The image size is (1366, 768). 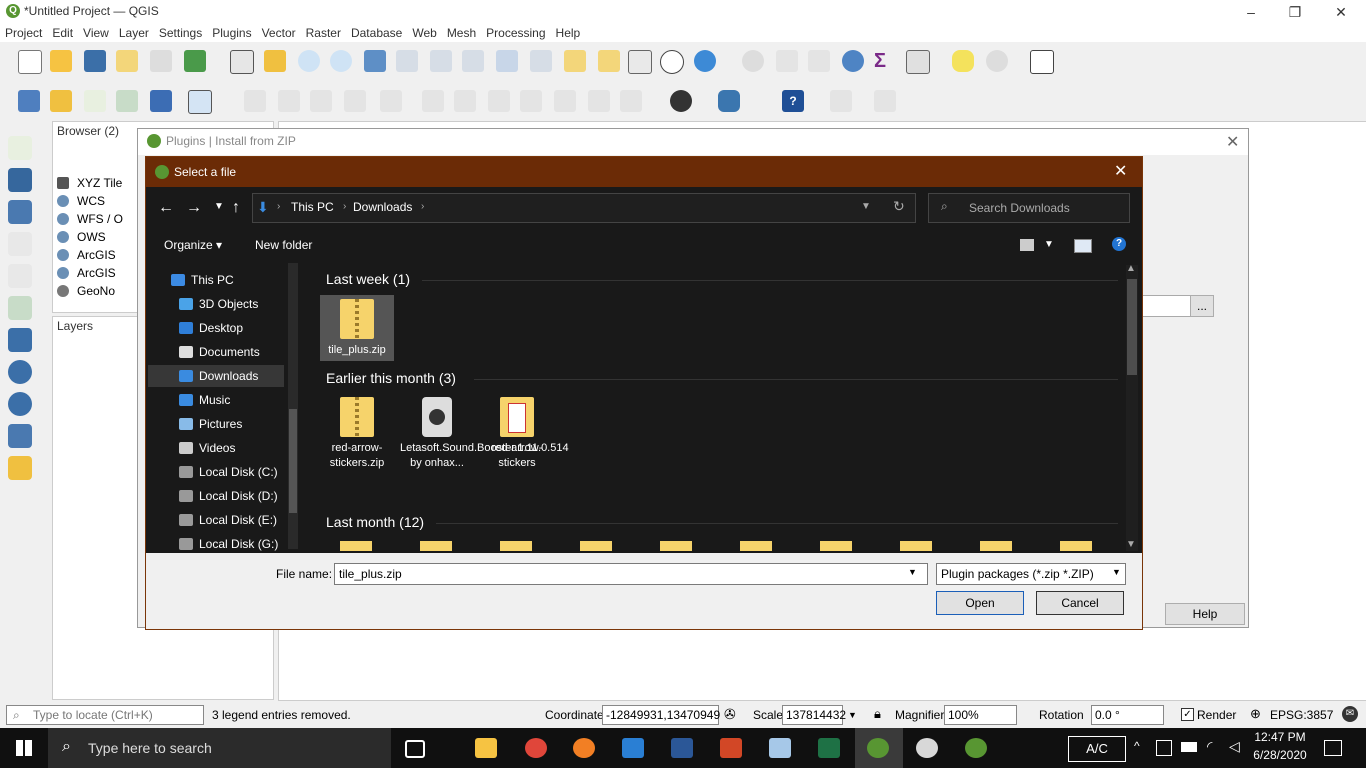 I want to click on wifi-icon: ◜, so click(x=1209, y=746).